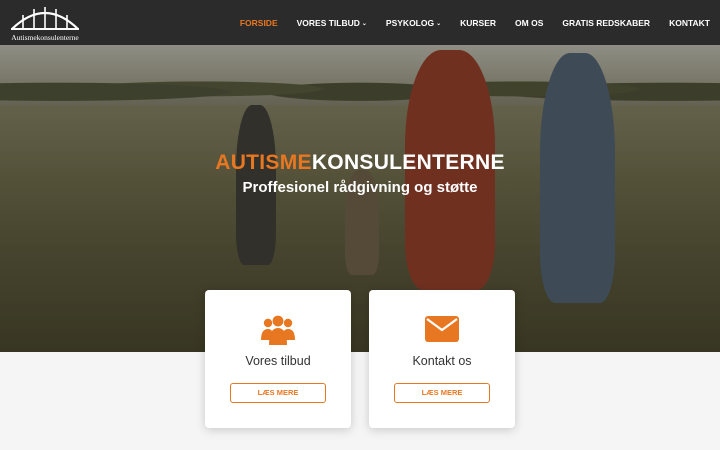  I want to click on nav-item-psykolog: PSYKOLOG ⌄, so click(413, 23).